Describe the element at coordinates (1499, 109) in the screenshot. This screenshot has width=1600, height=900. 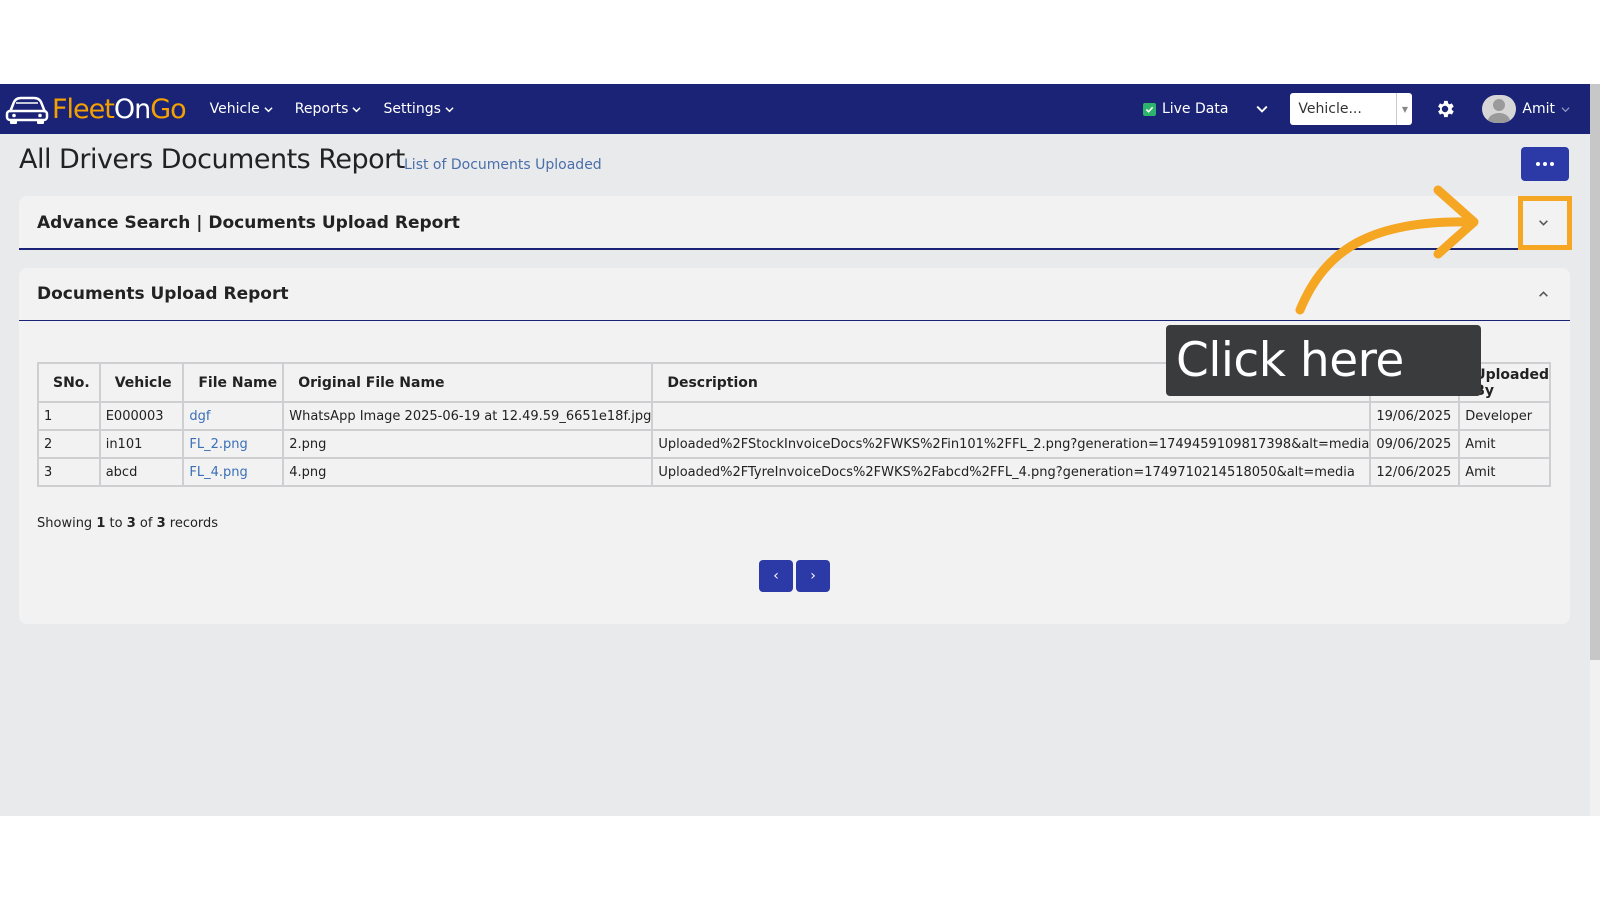
I see `avatar-icon` at that location.